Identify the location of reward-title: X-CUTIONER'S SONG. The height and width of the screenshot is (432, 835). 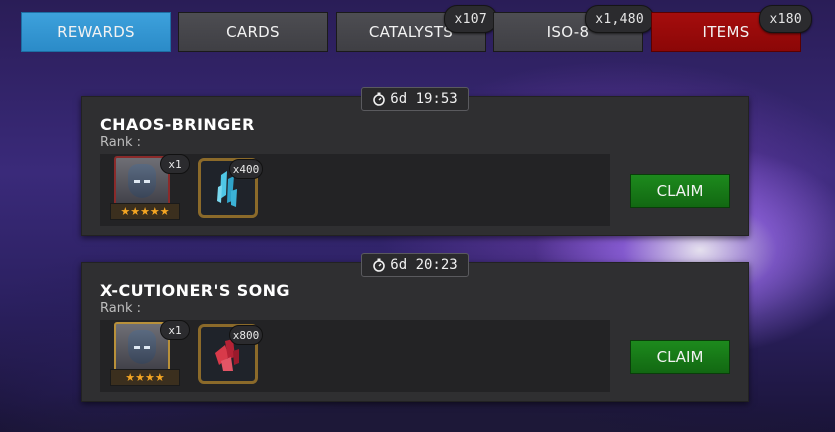
(195, 290).